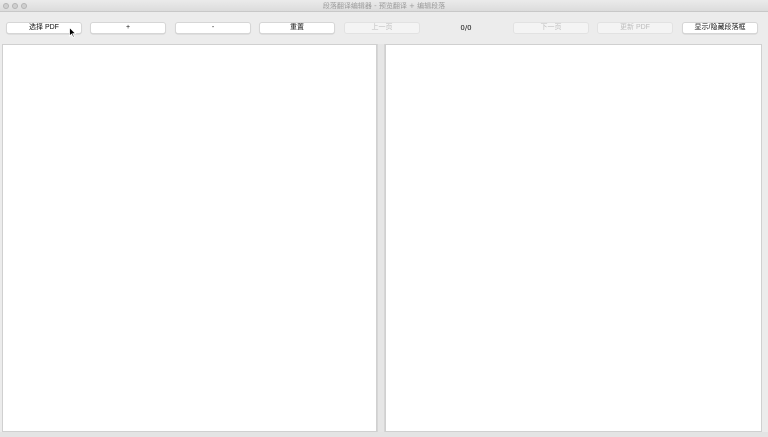 The height and width of the screenshot is (437, 768). What do you see at coordinates (551, 28) in the screenshot?
I see `next-page-button: 下一页` at bounding box center [551, 28].